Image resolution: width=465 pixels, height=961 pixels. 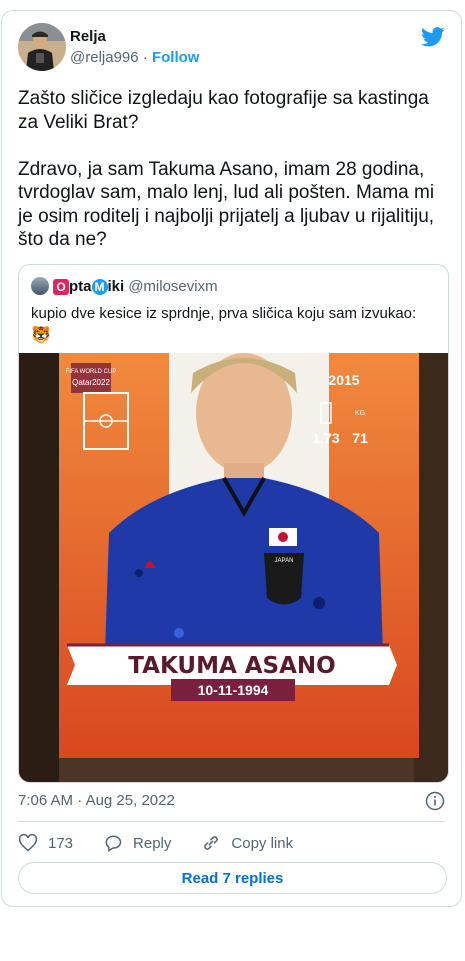 I want to click on reply-icon, so click(x=113, y=843).